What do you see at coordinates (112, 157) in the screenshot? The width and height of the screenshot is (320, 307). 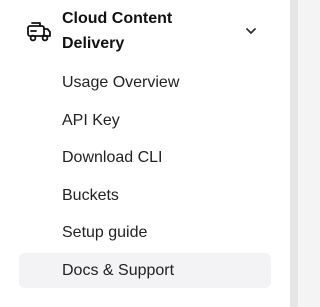 I see `sidebar-item-label: Download CLI` at bounding box center [112, 157].